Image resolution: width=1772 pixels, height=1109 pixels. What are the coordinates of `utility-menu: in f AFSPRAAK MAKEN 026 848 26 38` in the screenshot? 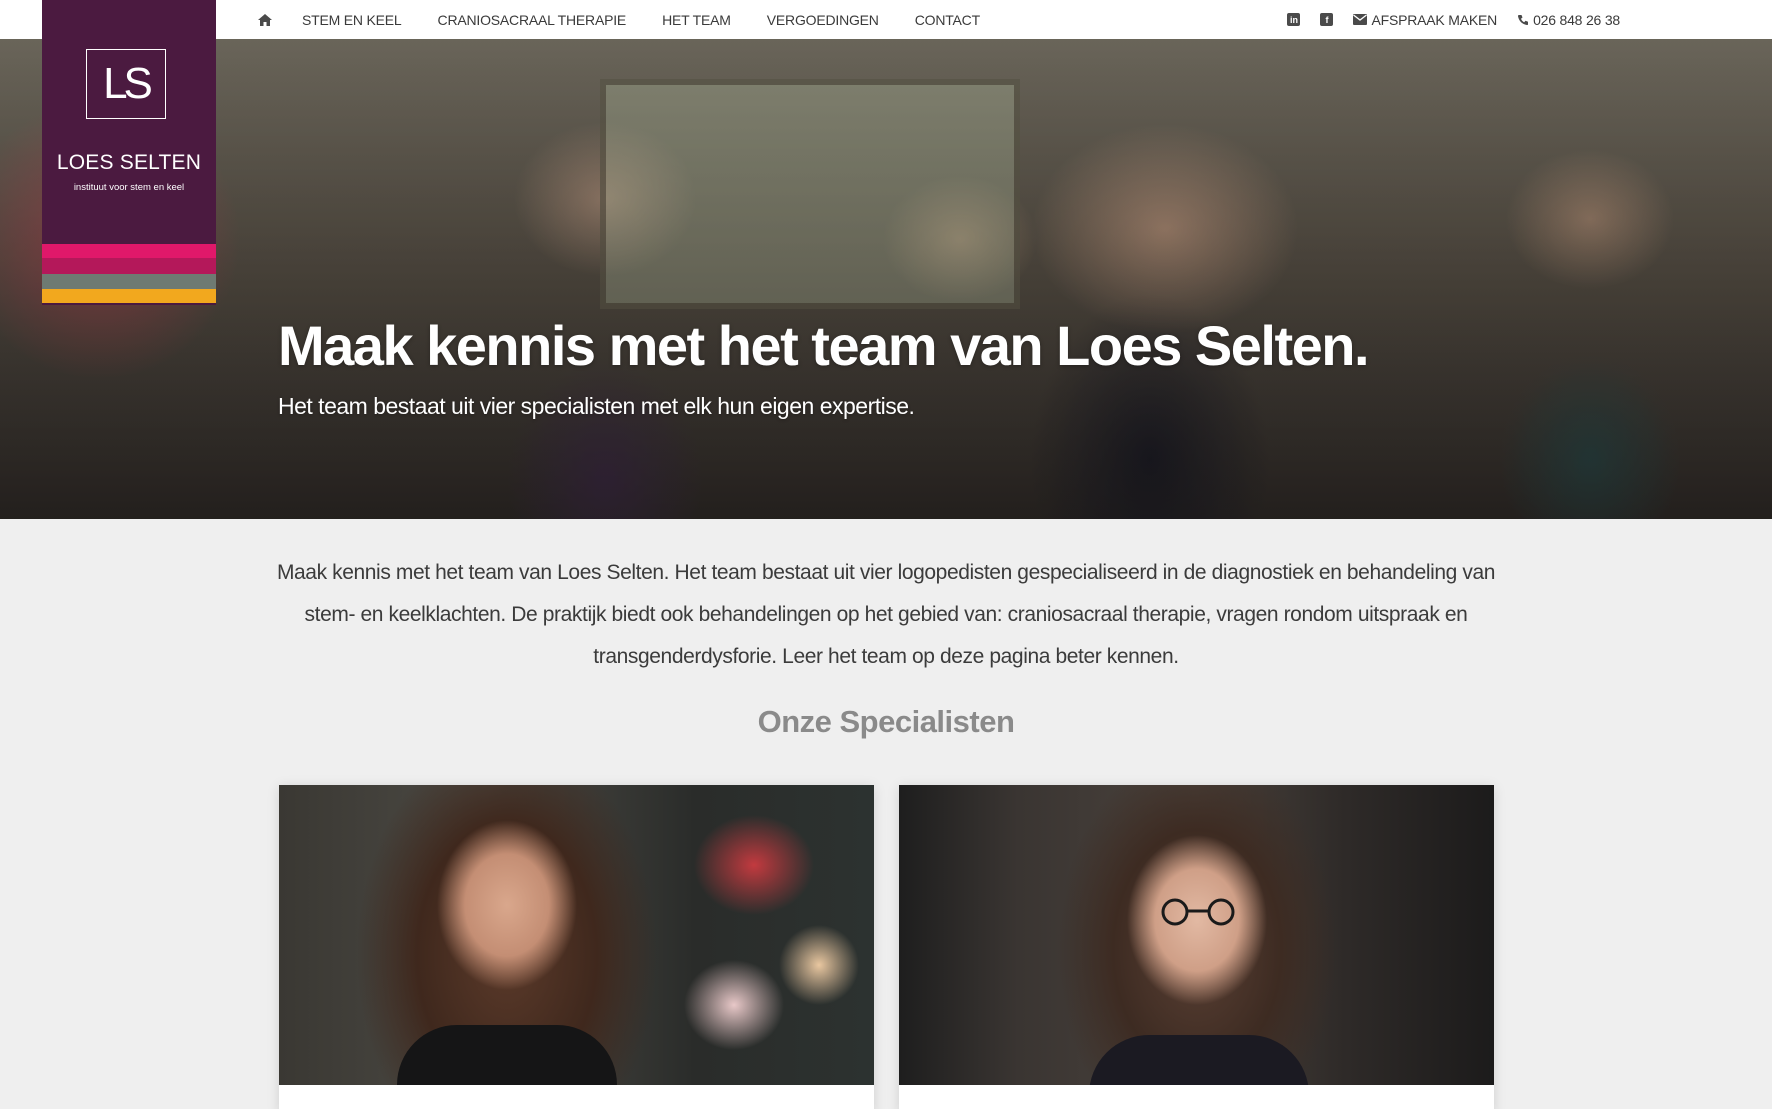 It's located at (1453, 19).